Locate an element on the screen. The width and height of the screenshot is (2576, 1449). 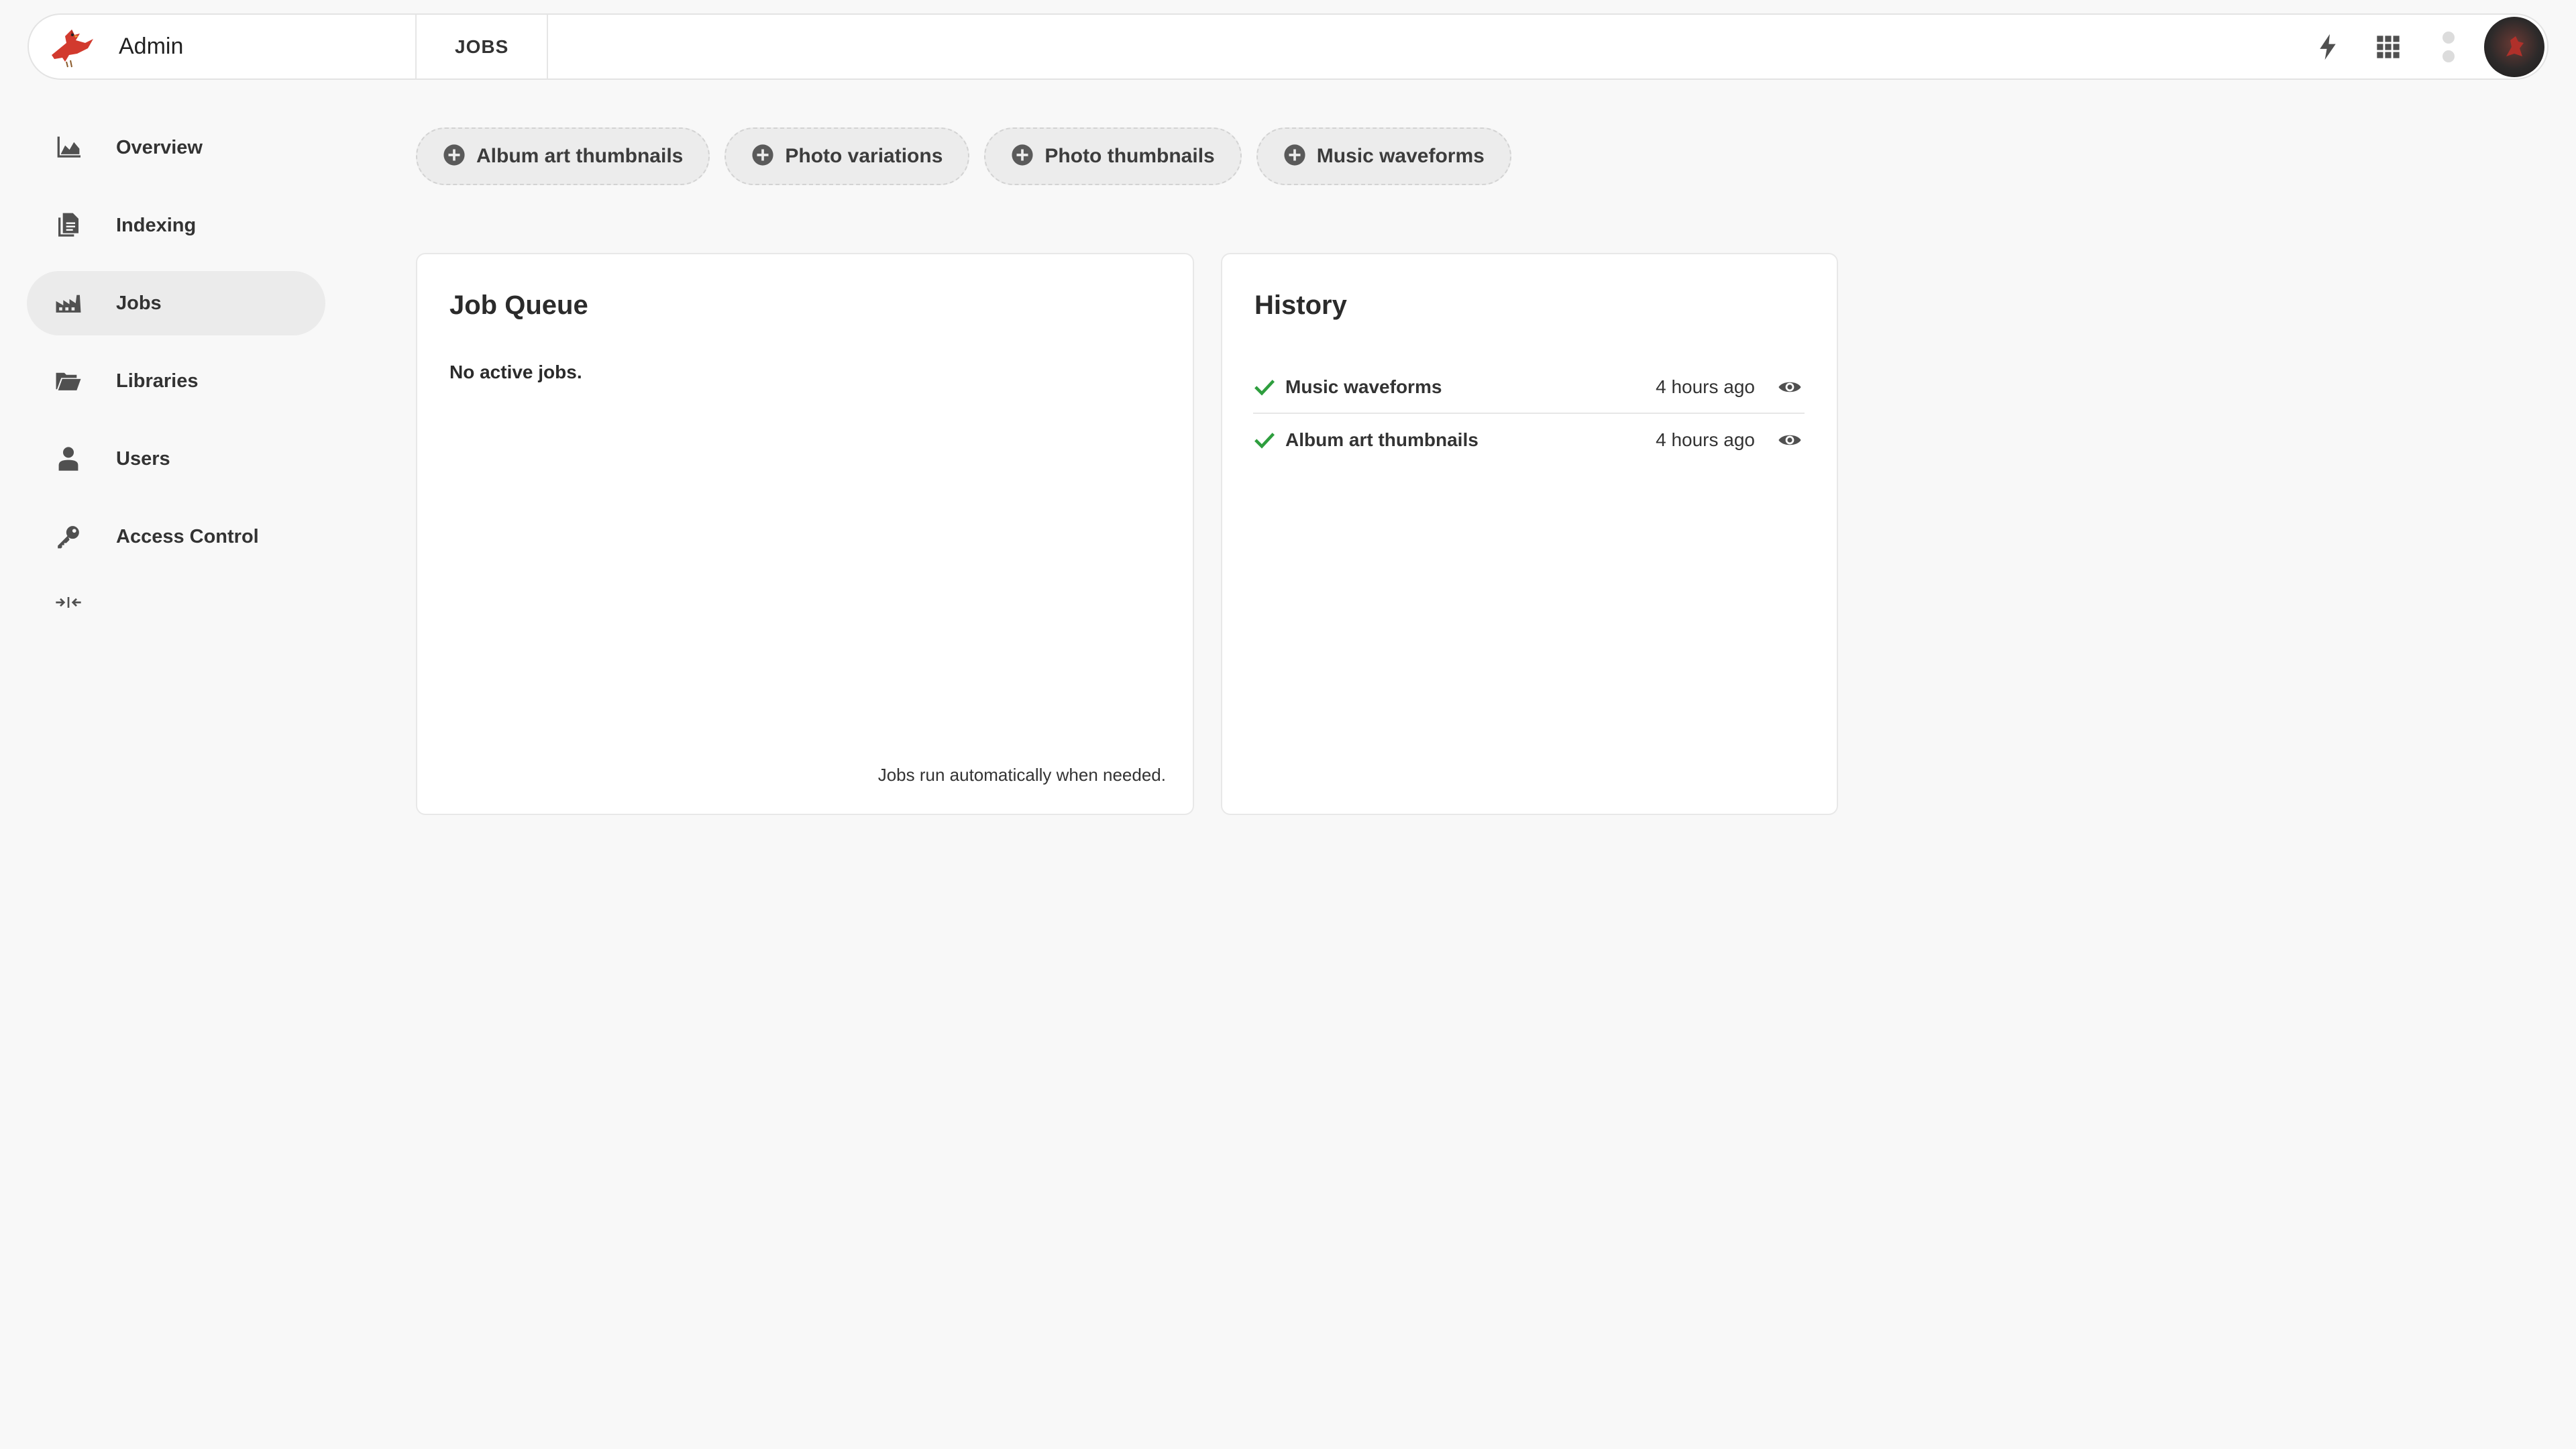
history-title: History is located at coordinates (1300, 305).